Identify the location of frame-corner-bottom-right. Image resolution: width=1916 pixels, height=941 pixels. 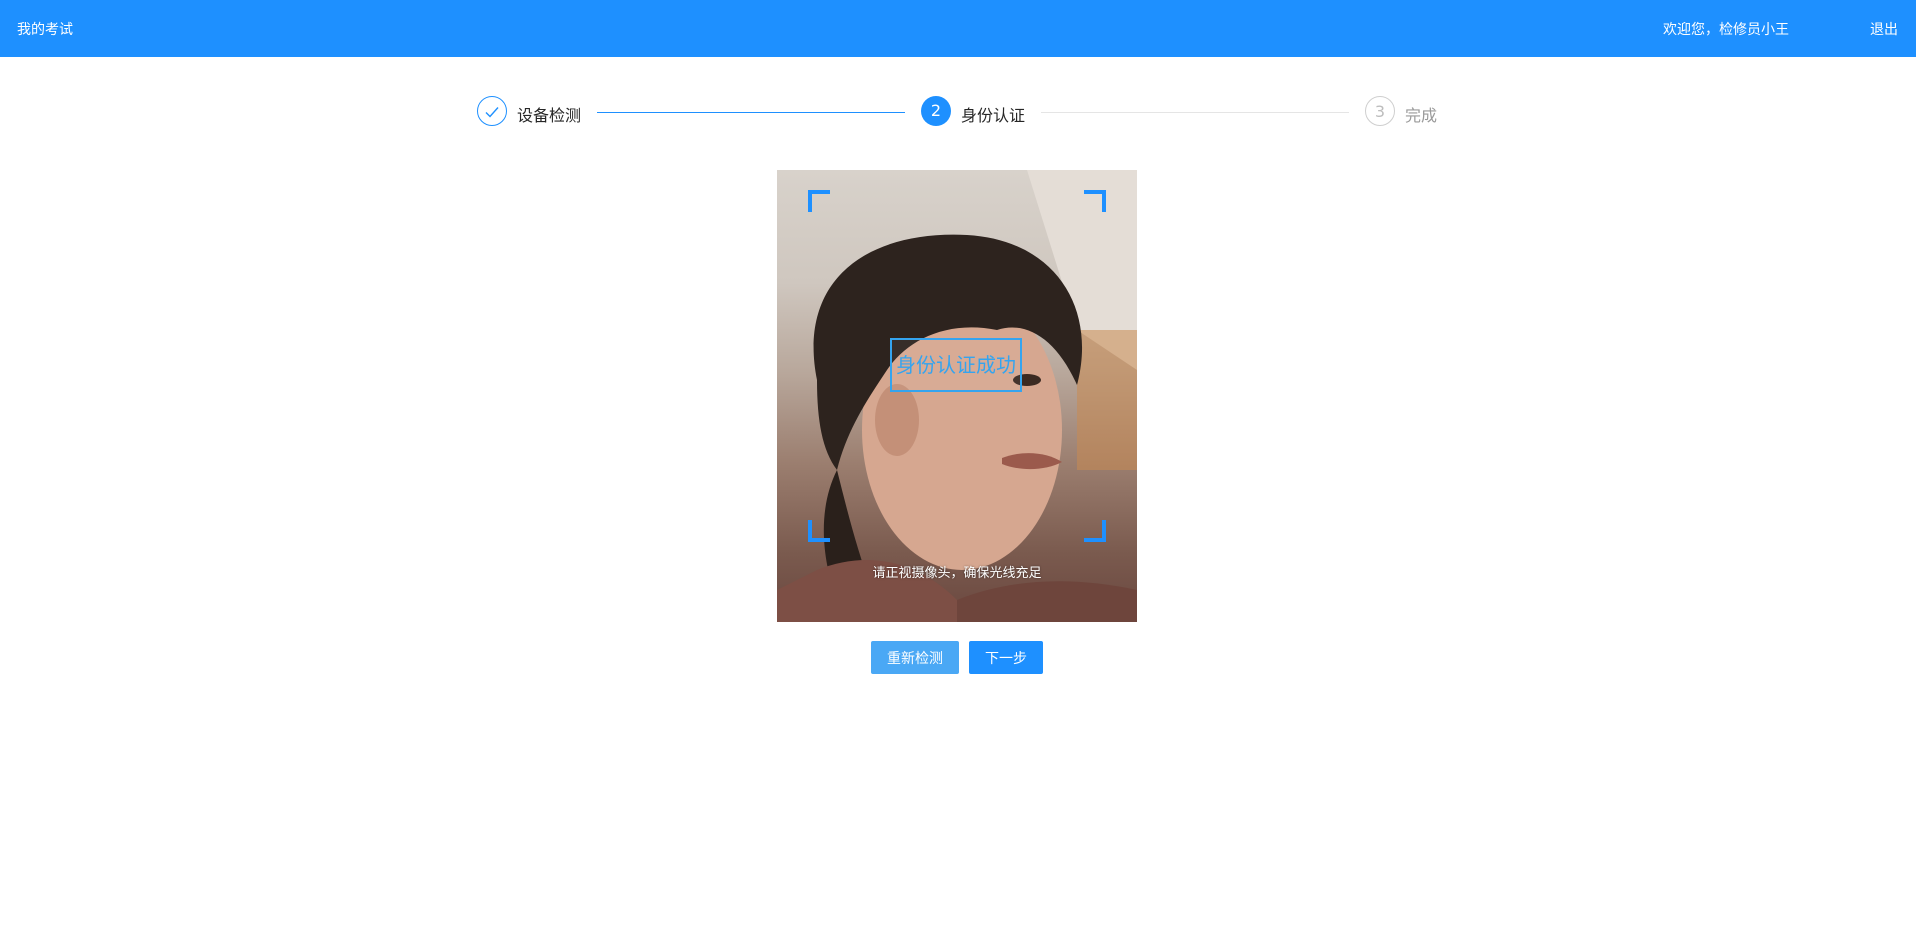
(1095, 531).